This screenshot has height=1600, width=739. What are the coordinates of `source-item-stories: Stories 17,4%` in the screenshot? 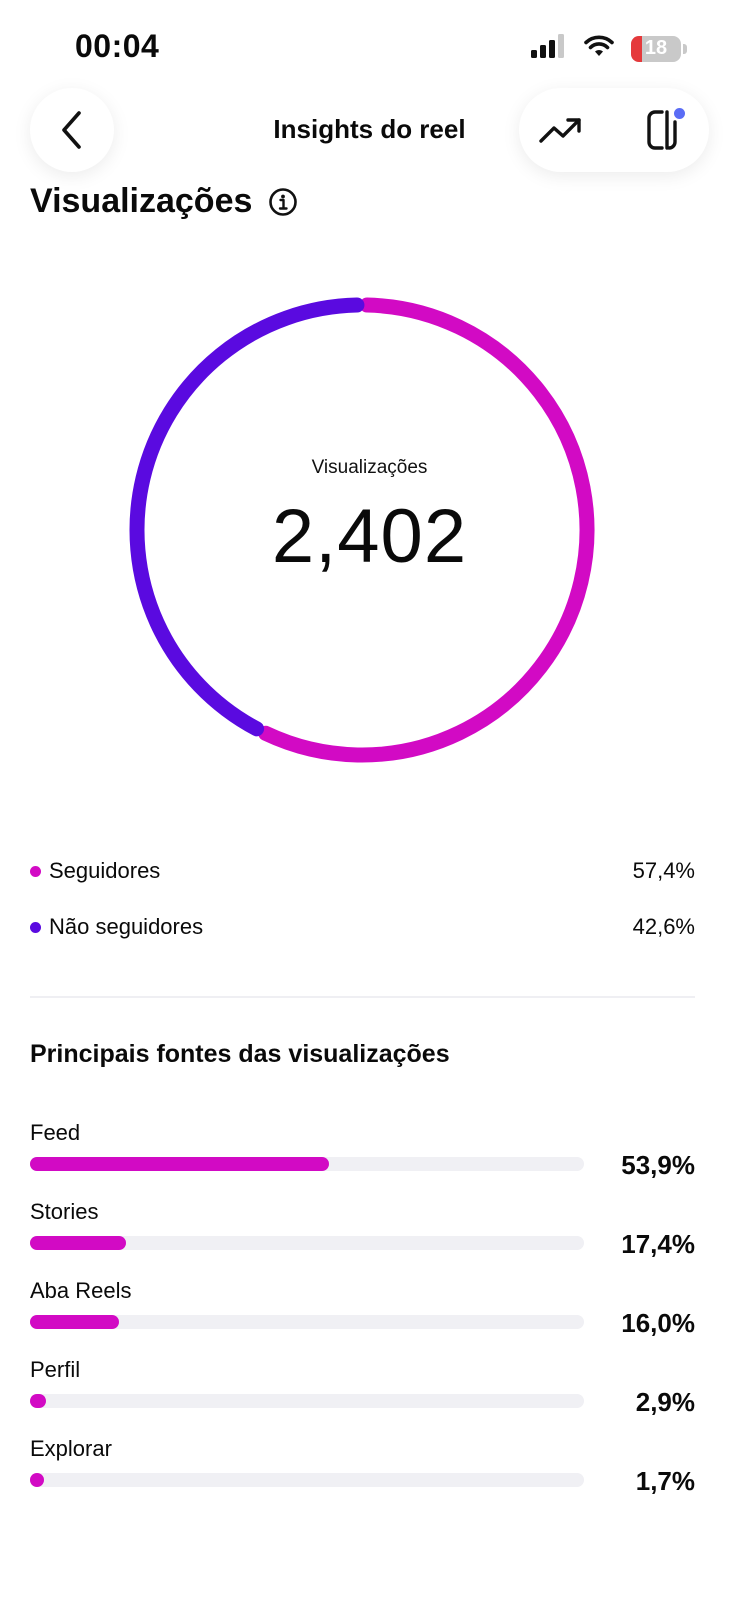 It's located at (362, 1239).